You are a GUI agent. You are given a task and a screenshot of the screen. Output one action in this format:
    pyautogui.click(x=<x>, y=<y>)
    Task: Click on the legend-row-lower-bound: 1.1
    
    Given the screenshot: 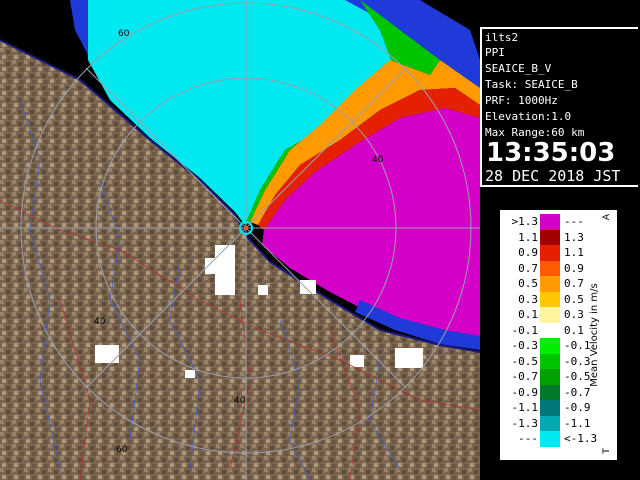 What is the action you would take?
    pyautogui.click(x=528, y=237)
    